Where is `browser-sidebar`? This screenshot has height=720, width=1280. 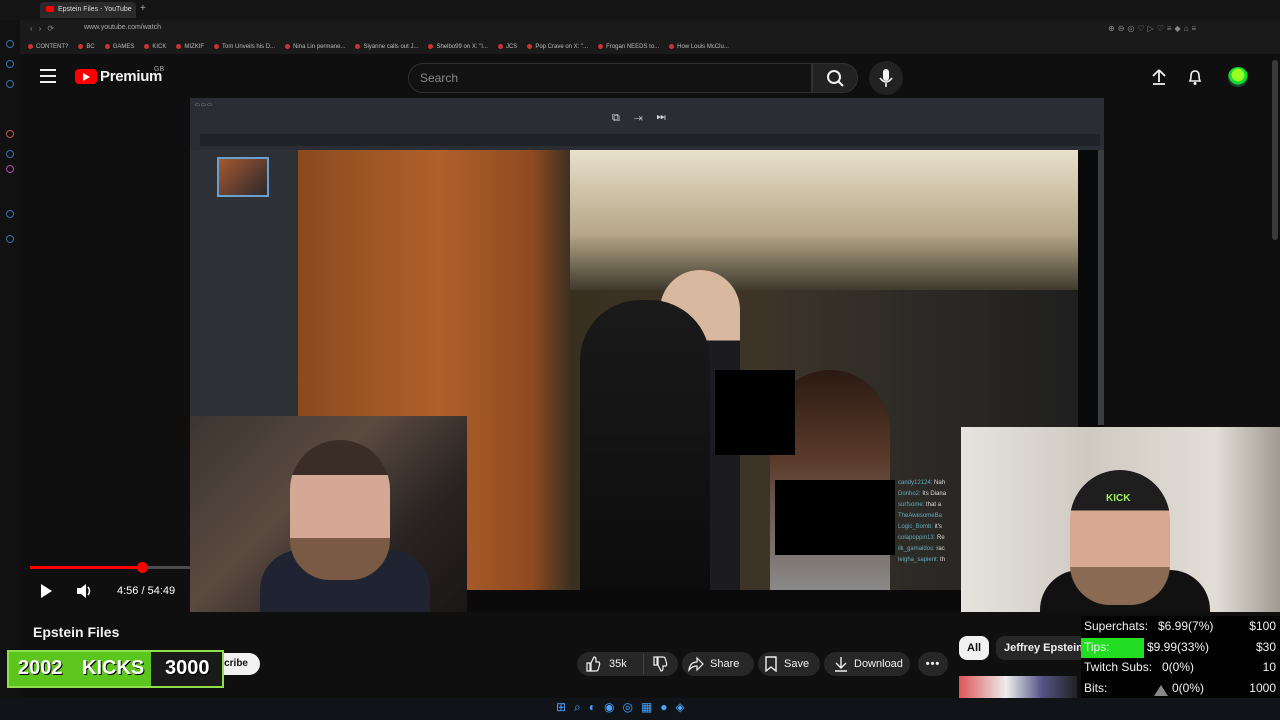
browser-sidebar is located at coordinates (10, 370).